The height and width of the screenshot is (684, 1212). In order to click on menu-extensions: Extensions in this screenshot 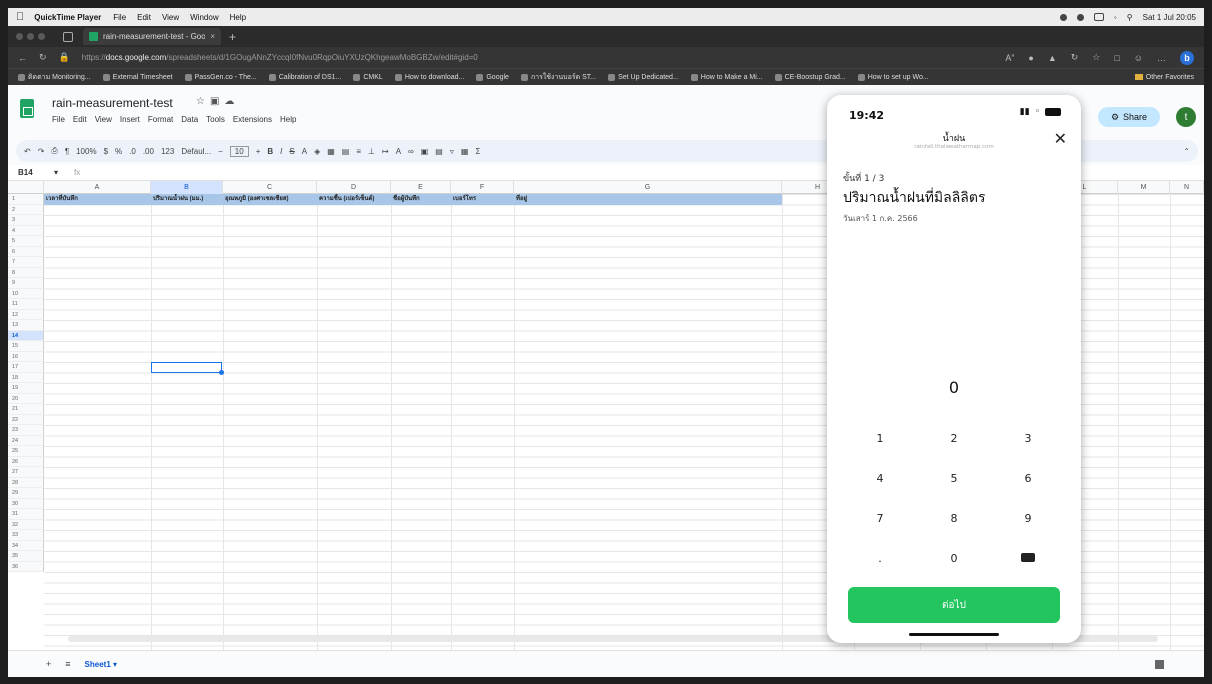, I will do `click(252, 119)`.